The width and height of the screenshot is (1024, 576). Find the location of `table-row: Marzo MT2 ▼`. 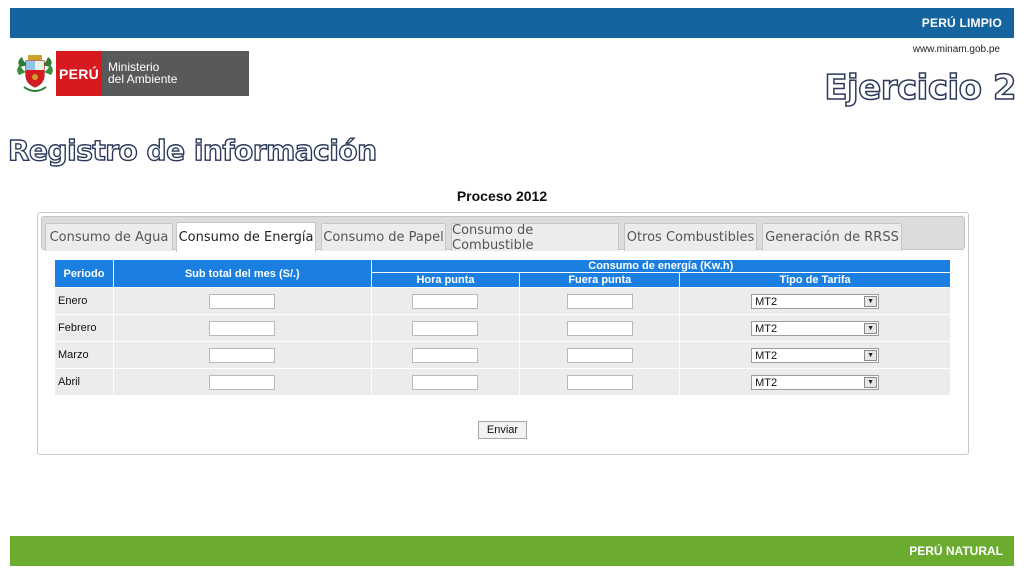

table-row: Marzo MT2 ▼ is located at coordinates (502, 355).